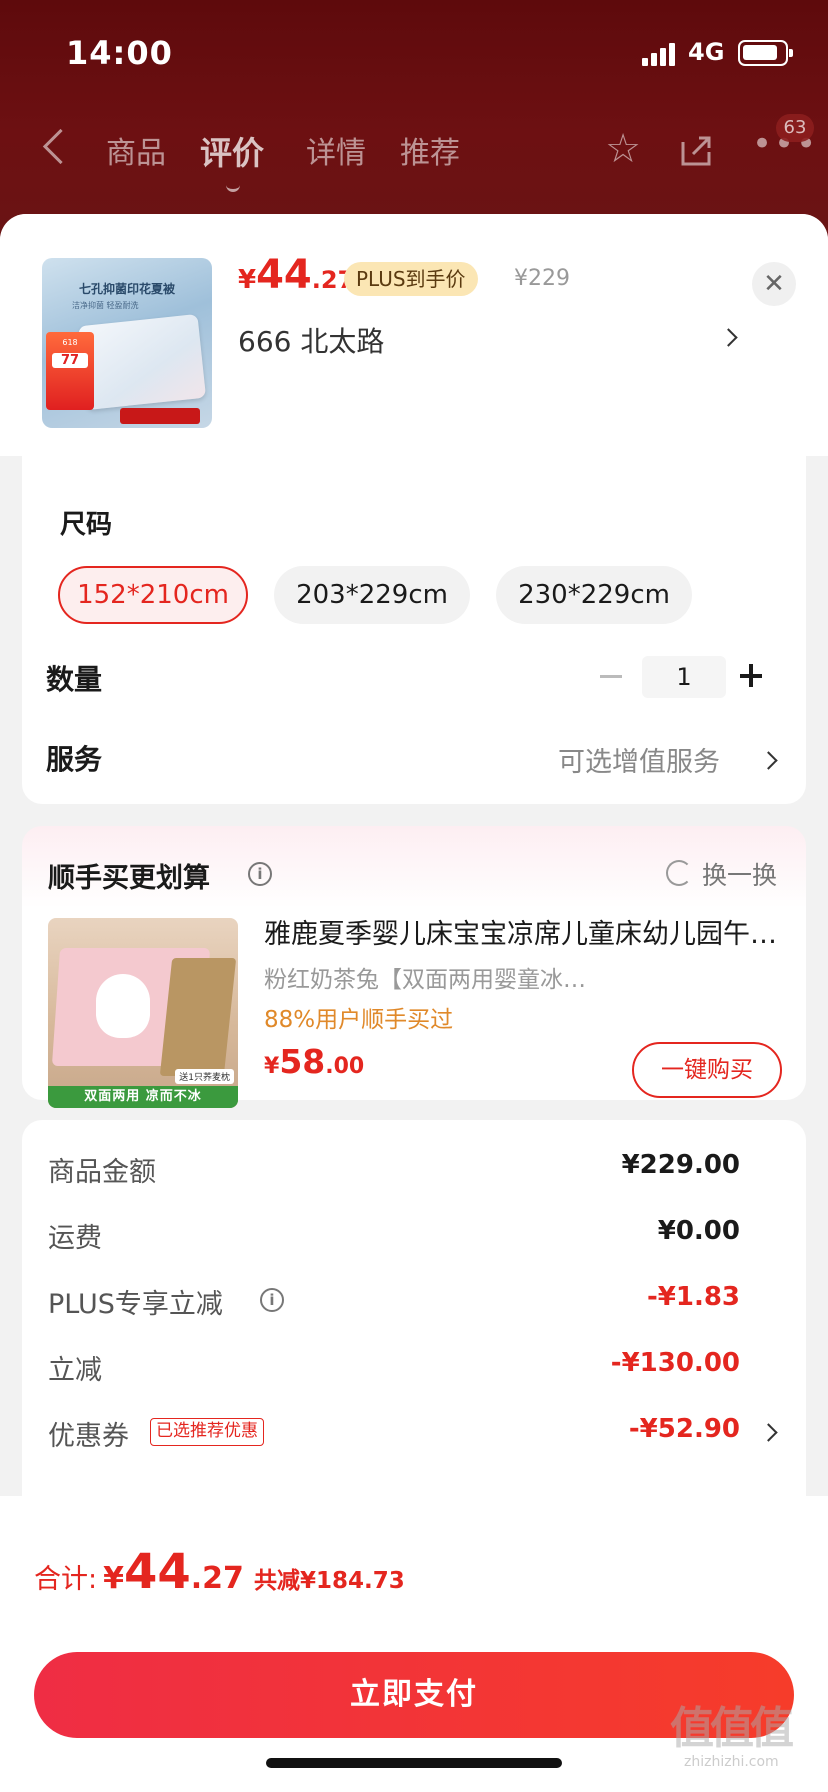 Image resolution: width=828 pixels, height=1792 pixels. Describe the element at coordinates (774, 284) in the screenshot. I see `close-button: ✕` at that location.